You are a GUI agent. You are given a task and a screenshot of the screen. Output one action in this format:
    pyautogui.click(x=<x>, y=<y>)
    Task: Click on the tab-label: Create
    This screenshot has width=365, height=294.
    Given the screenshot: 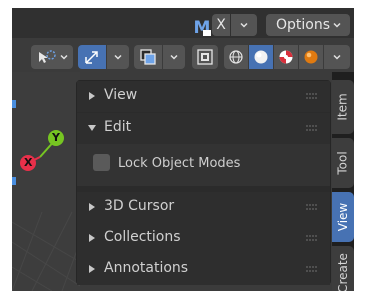 What is the action you would take?
    pyautogui.click(x=343, y=272)
    